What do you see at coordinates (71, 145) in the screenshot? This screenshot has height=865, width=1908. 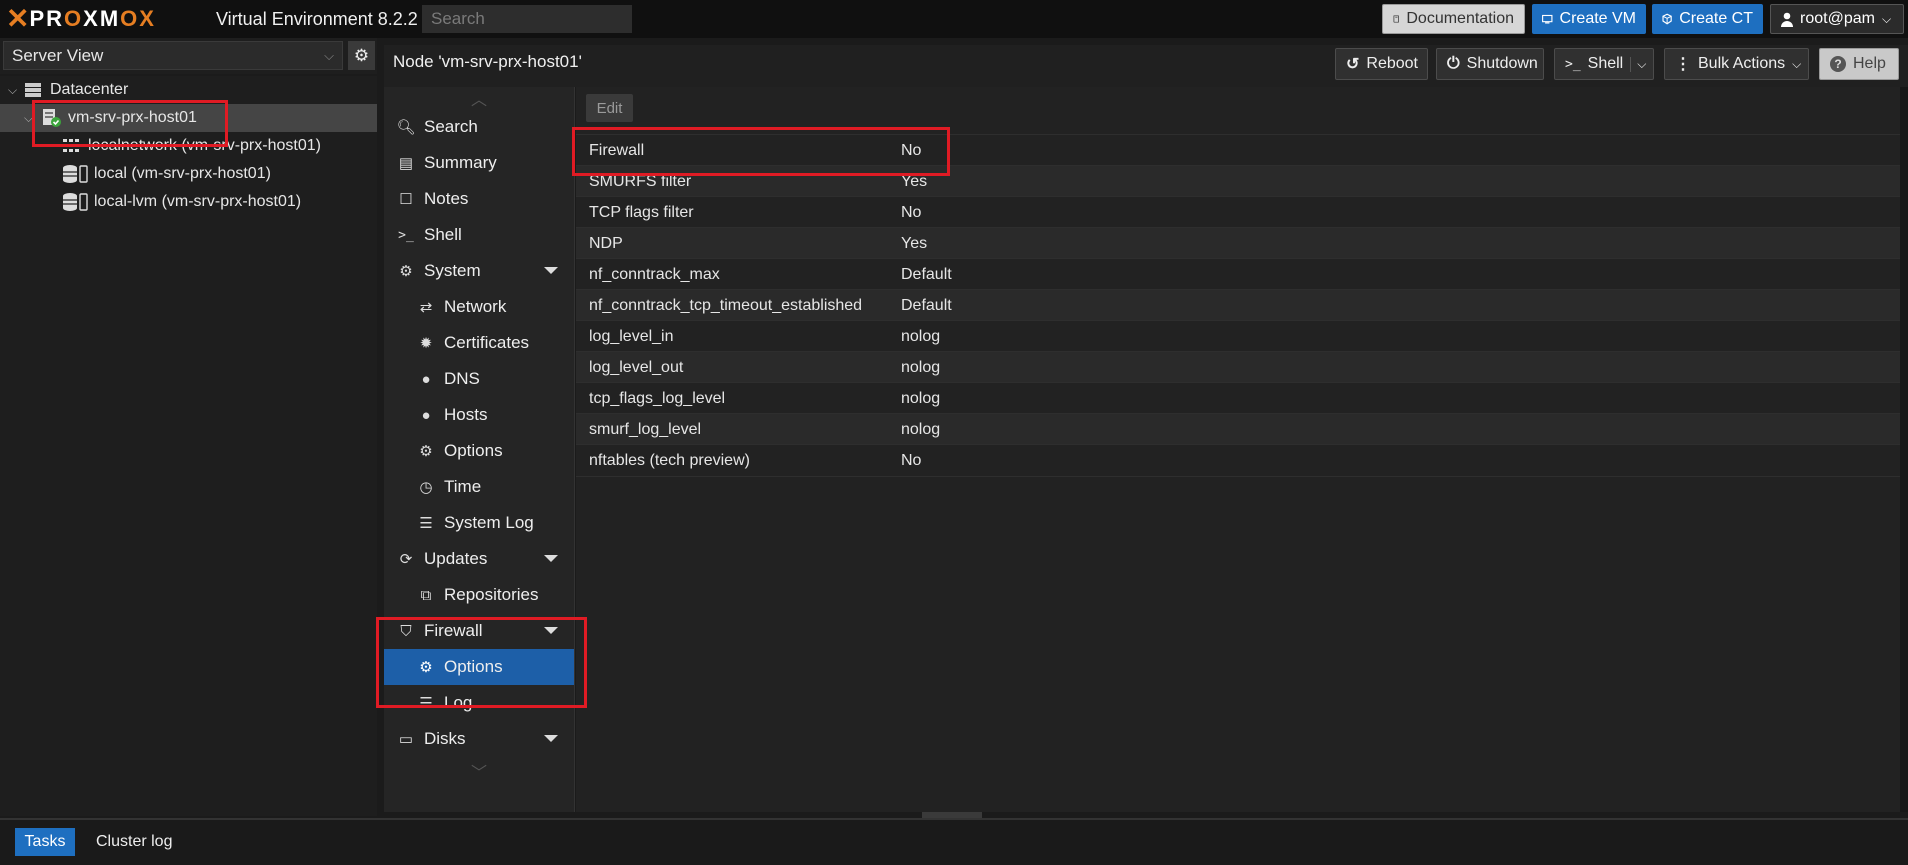 I see `network-grid-icon` at bounding box center [71, 145].